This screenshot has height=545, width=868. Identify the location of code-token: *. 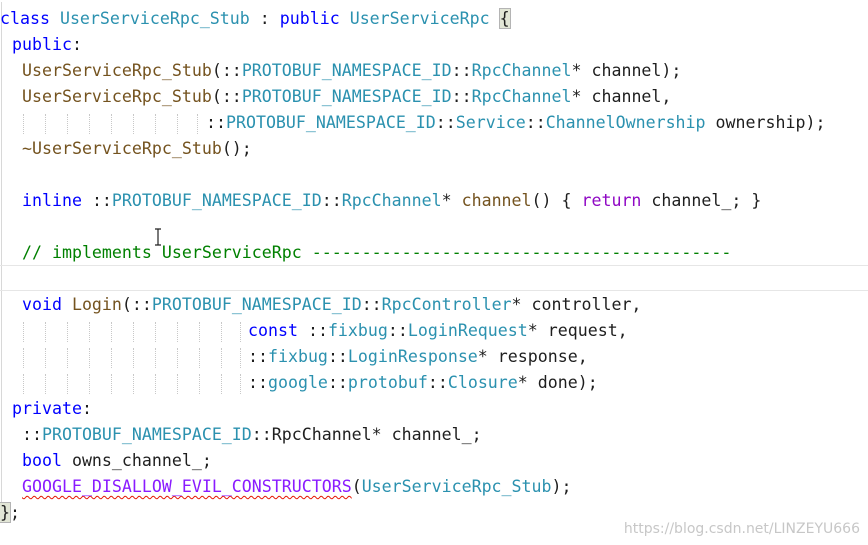
(451, 200).